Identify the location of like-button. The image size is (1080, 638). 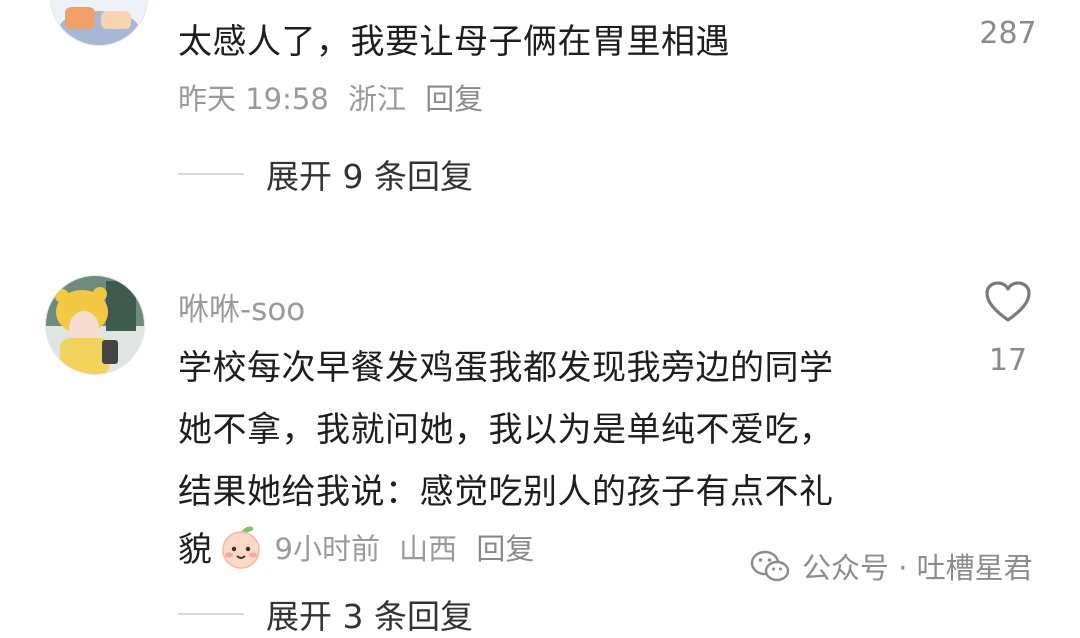
(1008, 302).